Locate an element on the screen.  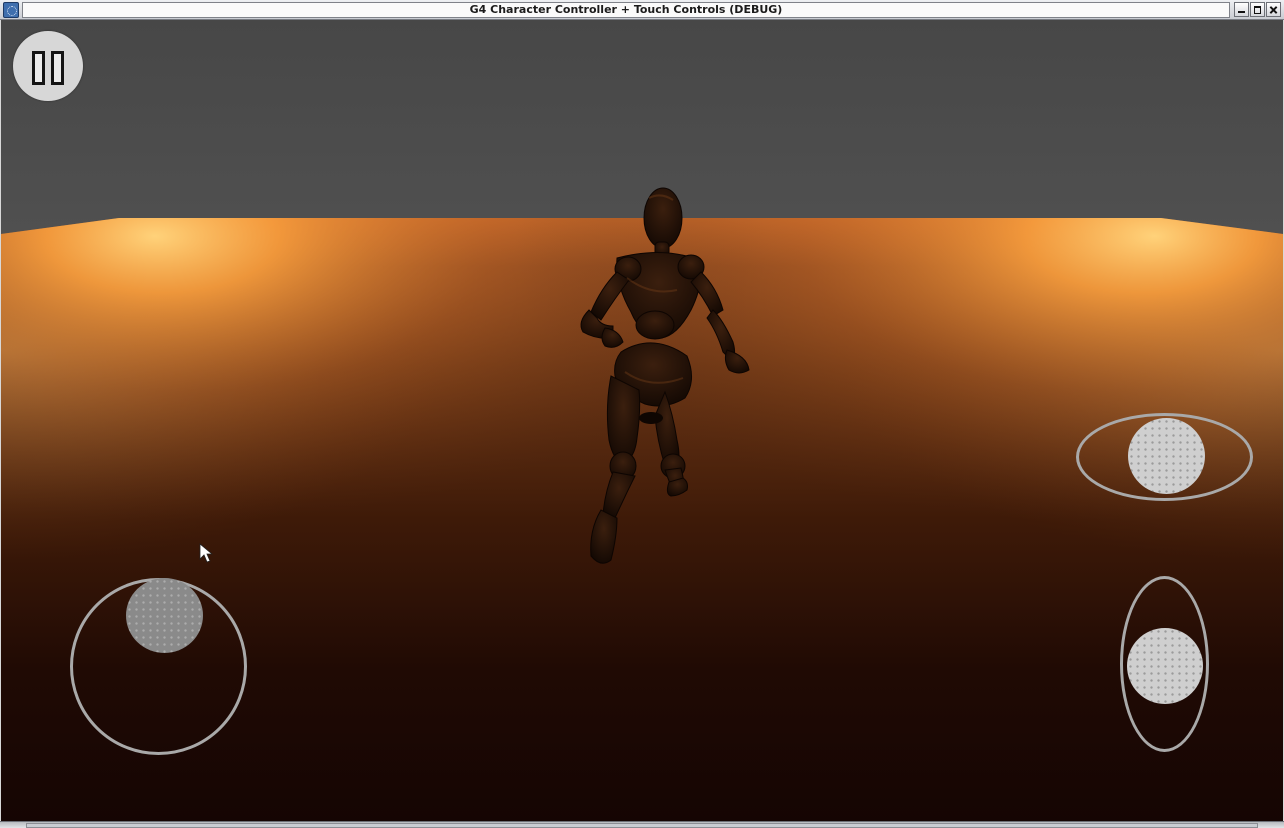
look-horizontal-slider-knob is located at coordinates (1166, 456).